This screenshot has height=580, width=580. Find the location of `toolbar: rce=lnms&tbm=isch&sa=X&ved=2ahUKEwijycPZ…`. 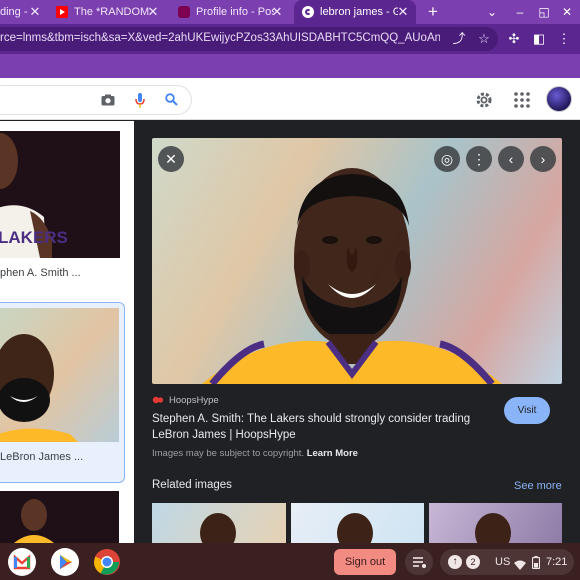

toolbar: rce=lnms&tbm=isch&sa=X&ved=2ahUKEwijycPZ… is located at coordinates (290, 39).